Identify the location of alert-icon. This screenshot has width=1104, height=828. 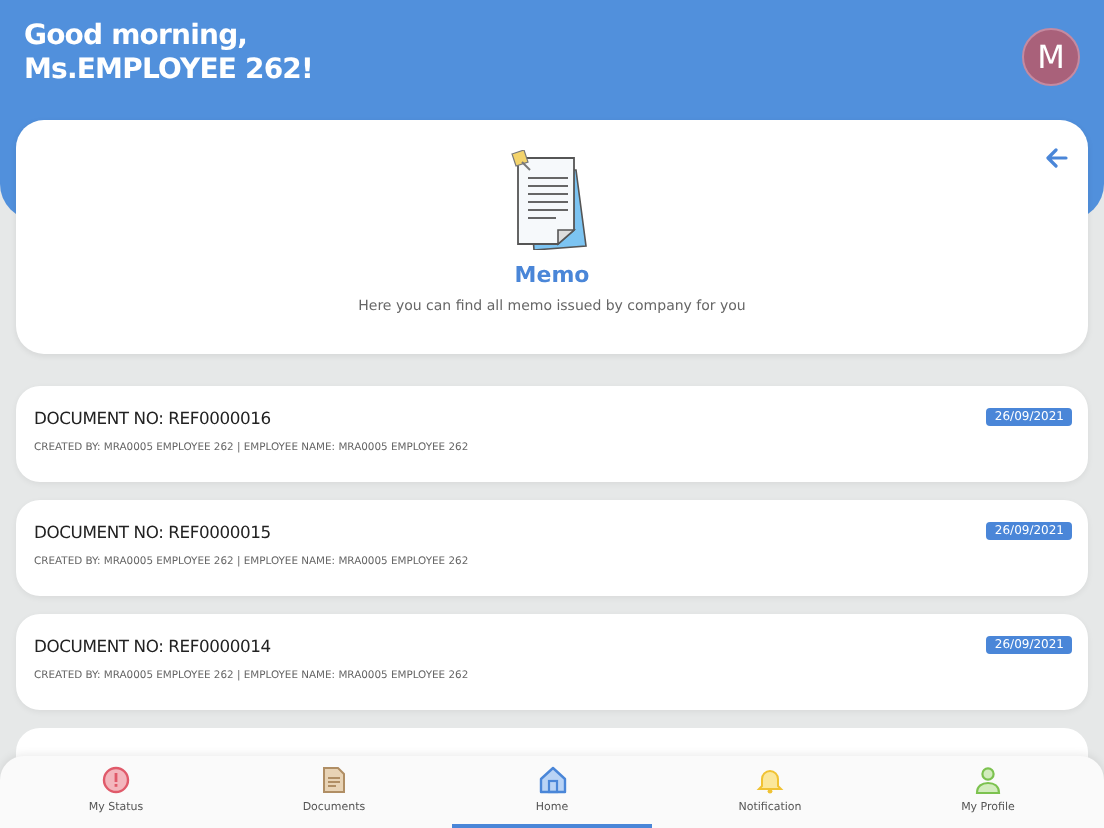
(116, 780).